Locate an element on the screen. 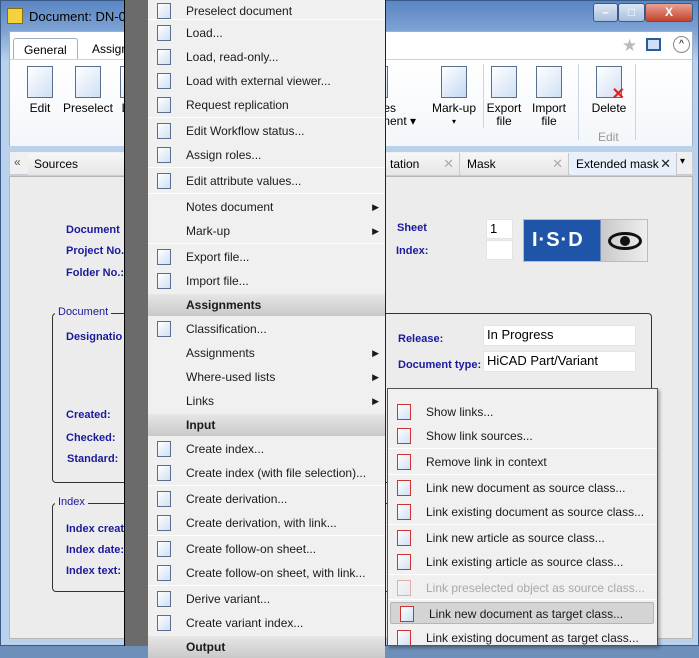 The height and width of the screenshot is (658, 699). import-file-icon is located at coordinates (549, 82).